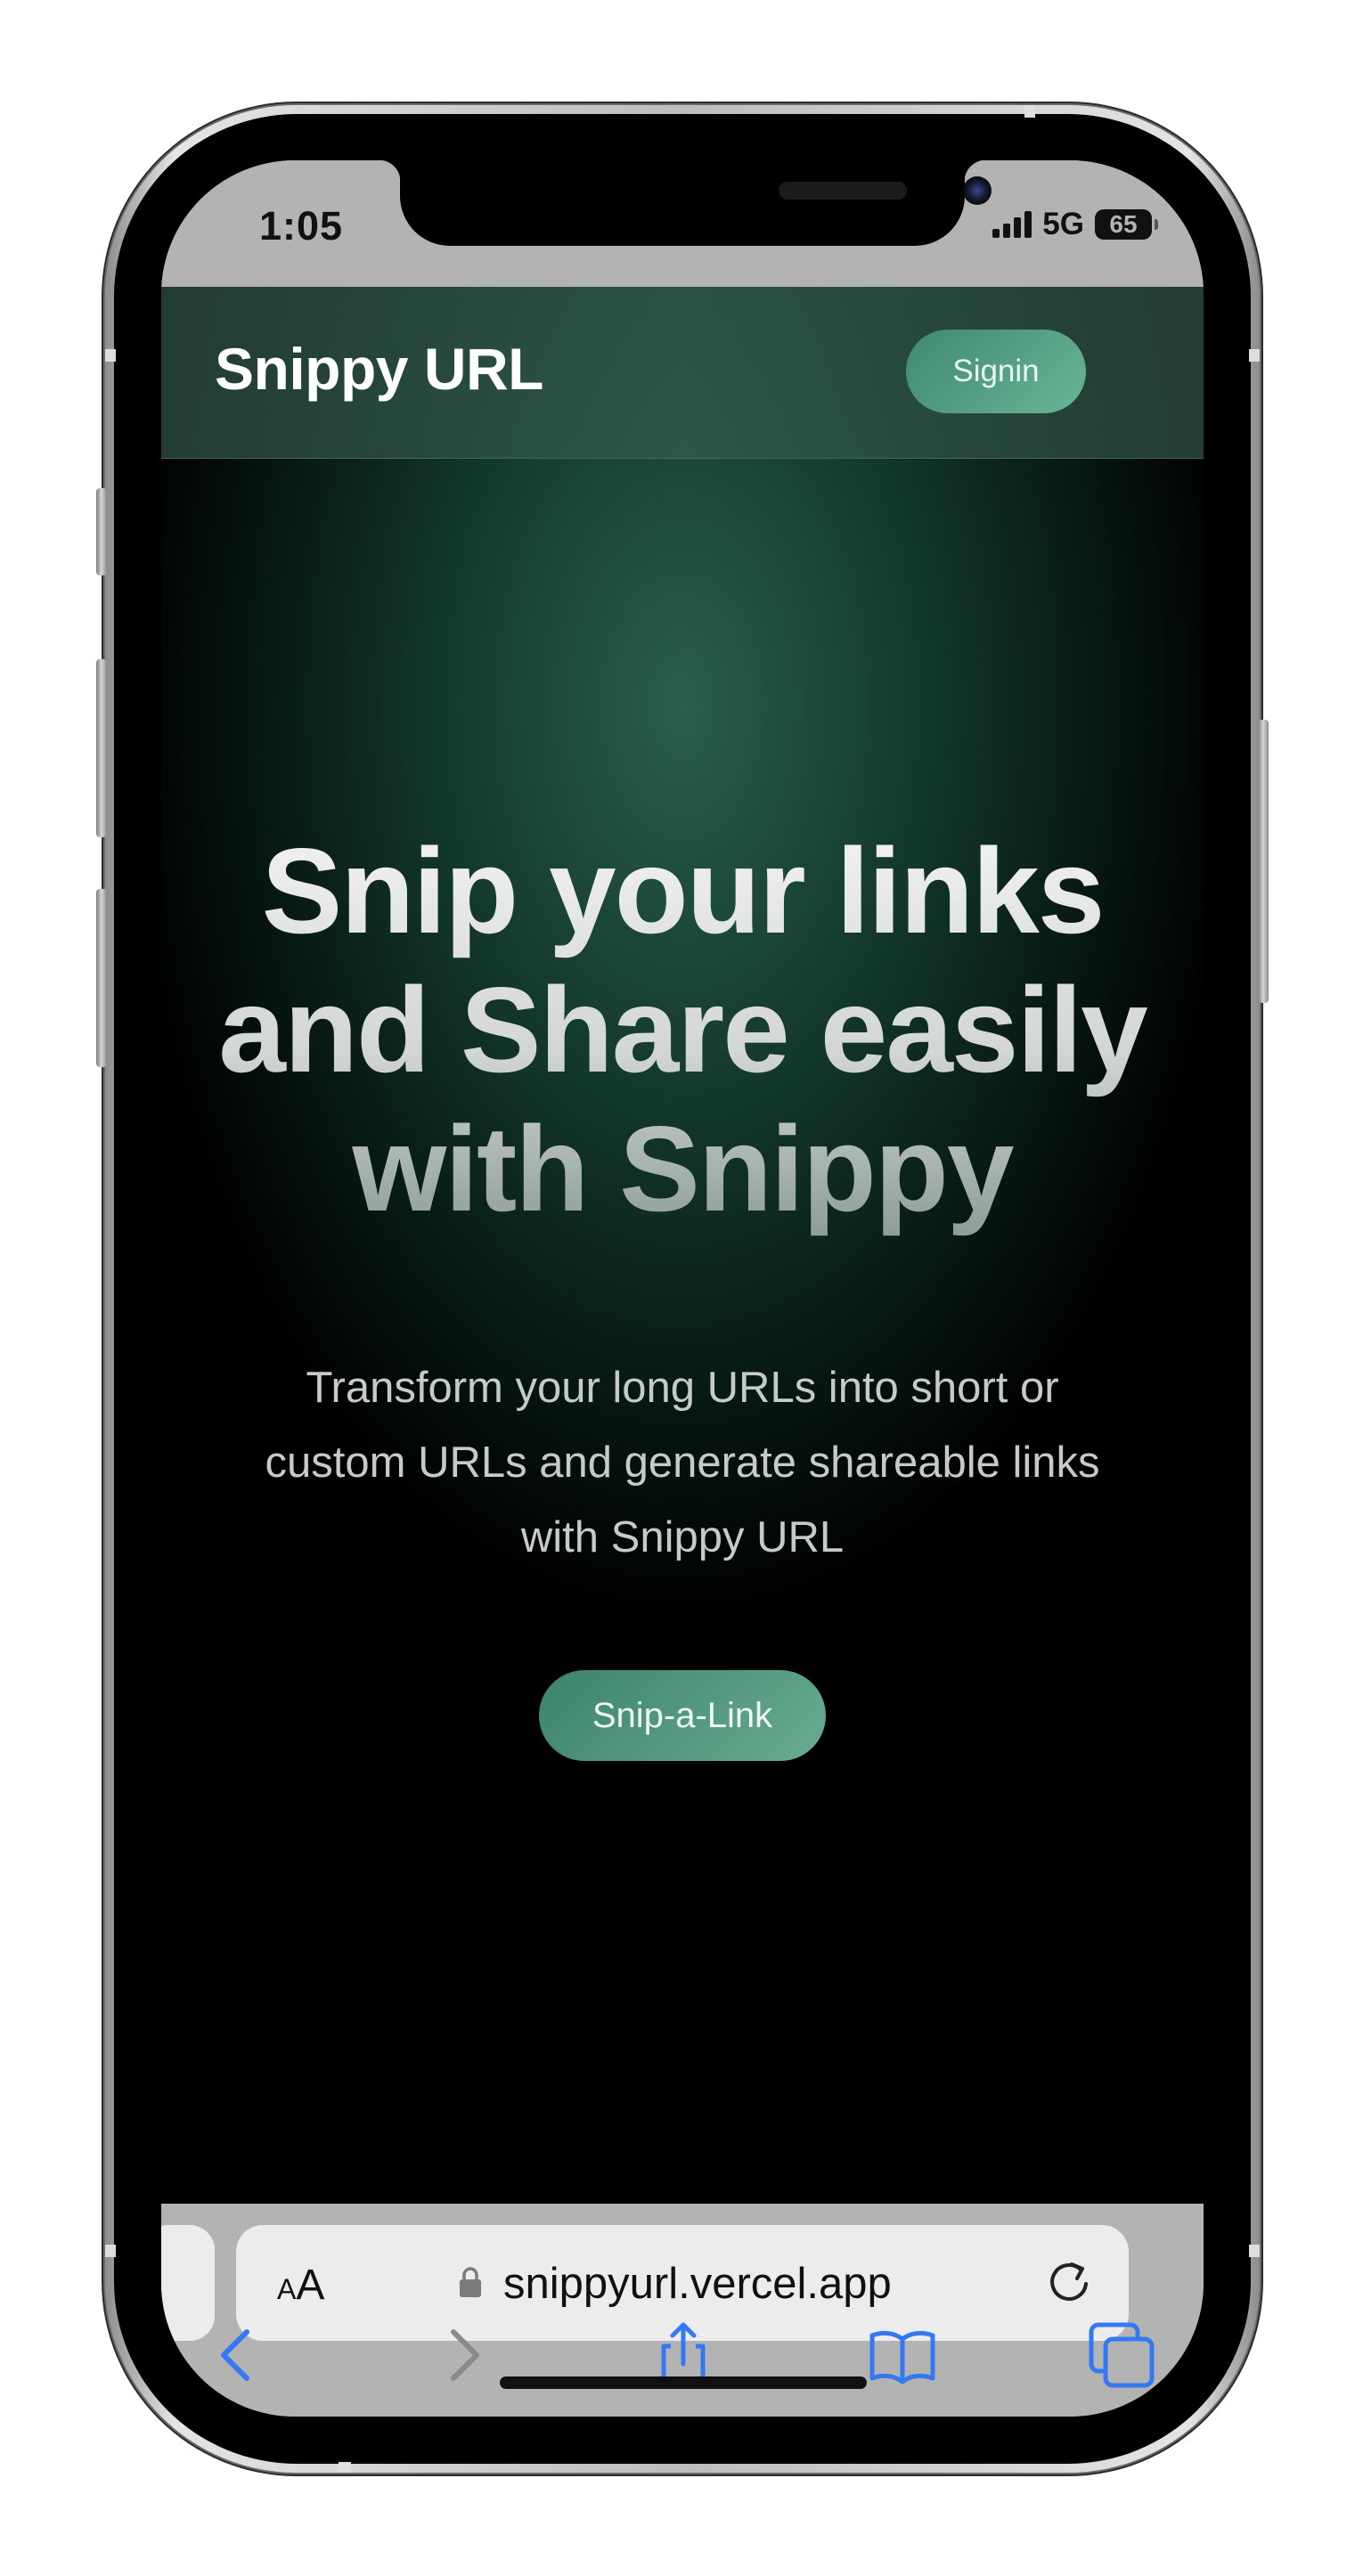 The width and height of the screenshot is (1363, 2576). Describe the element at coordinates (461, 2355) in the screenshot. I see `forward-icon` at that location.